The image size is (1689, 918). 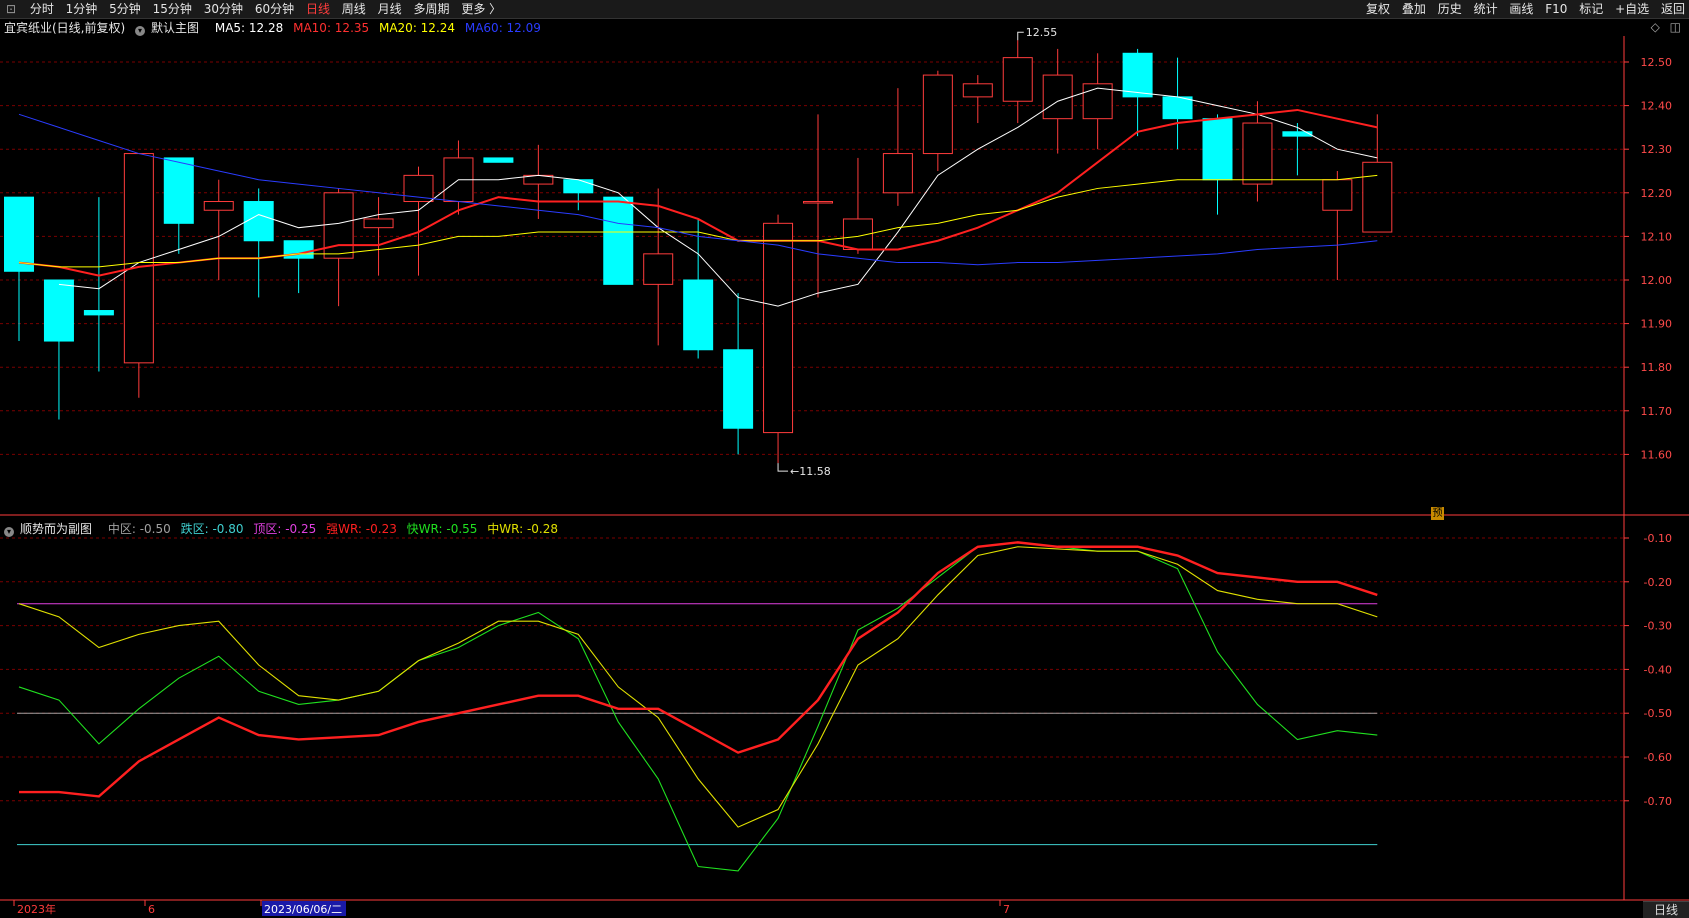 What do you see at coordinates (175, 28) in the screenshot?
I see `template-label: 默认主图` at bounding box center [175, 28].